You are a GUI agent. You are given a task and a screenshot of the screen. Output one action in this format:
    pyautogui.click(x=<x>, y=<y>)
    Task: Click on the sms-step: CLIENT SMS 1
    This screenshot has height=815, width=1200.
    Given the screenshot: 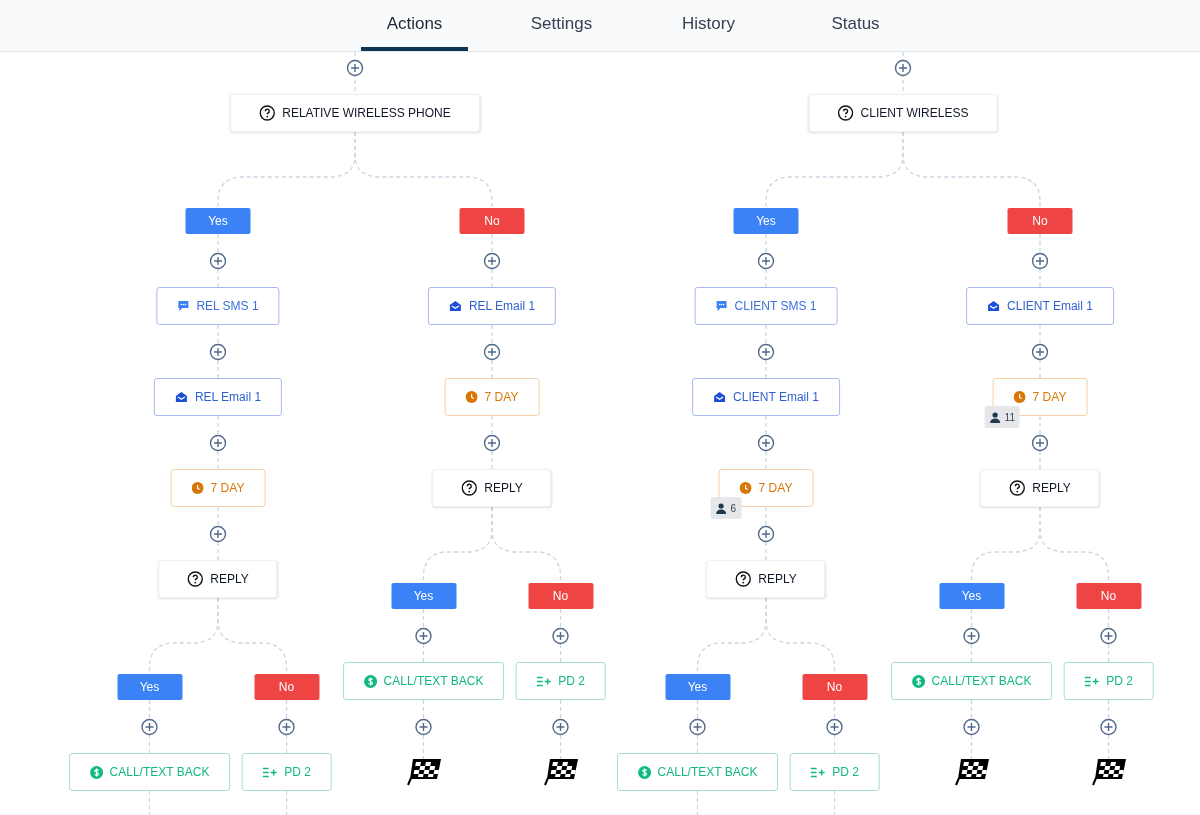 What is the action you would take?
    pyautogui.click(x=766, y=306)
    